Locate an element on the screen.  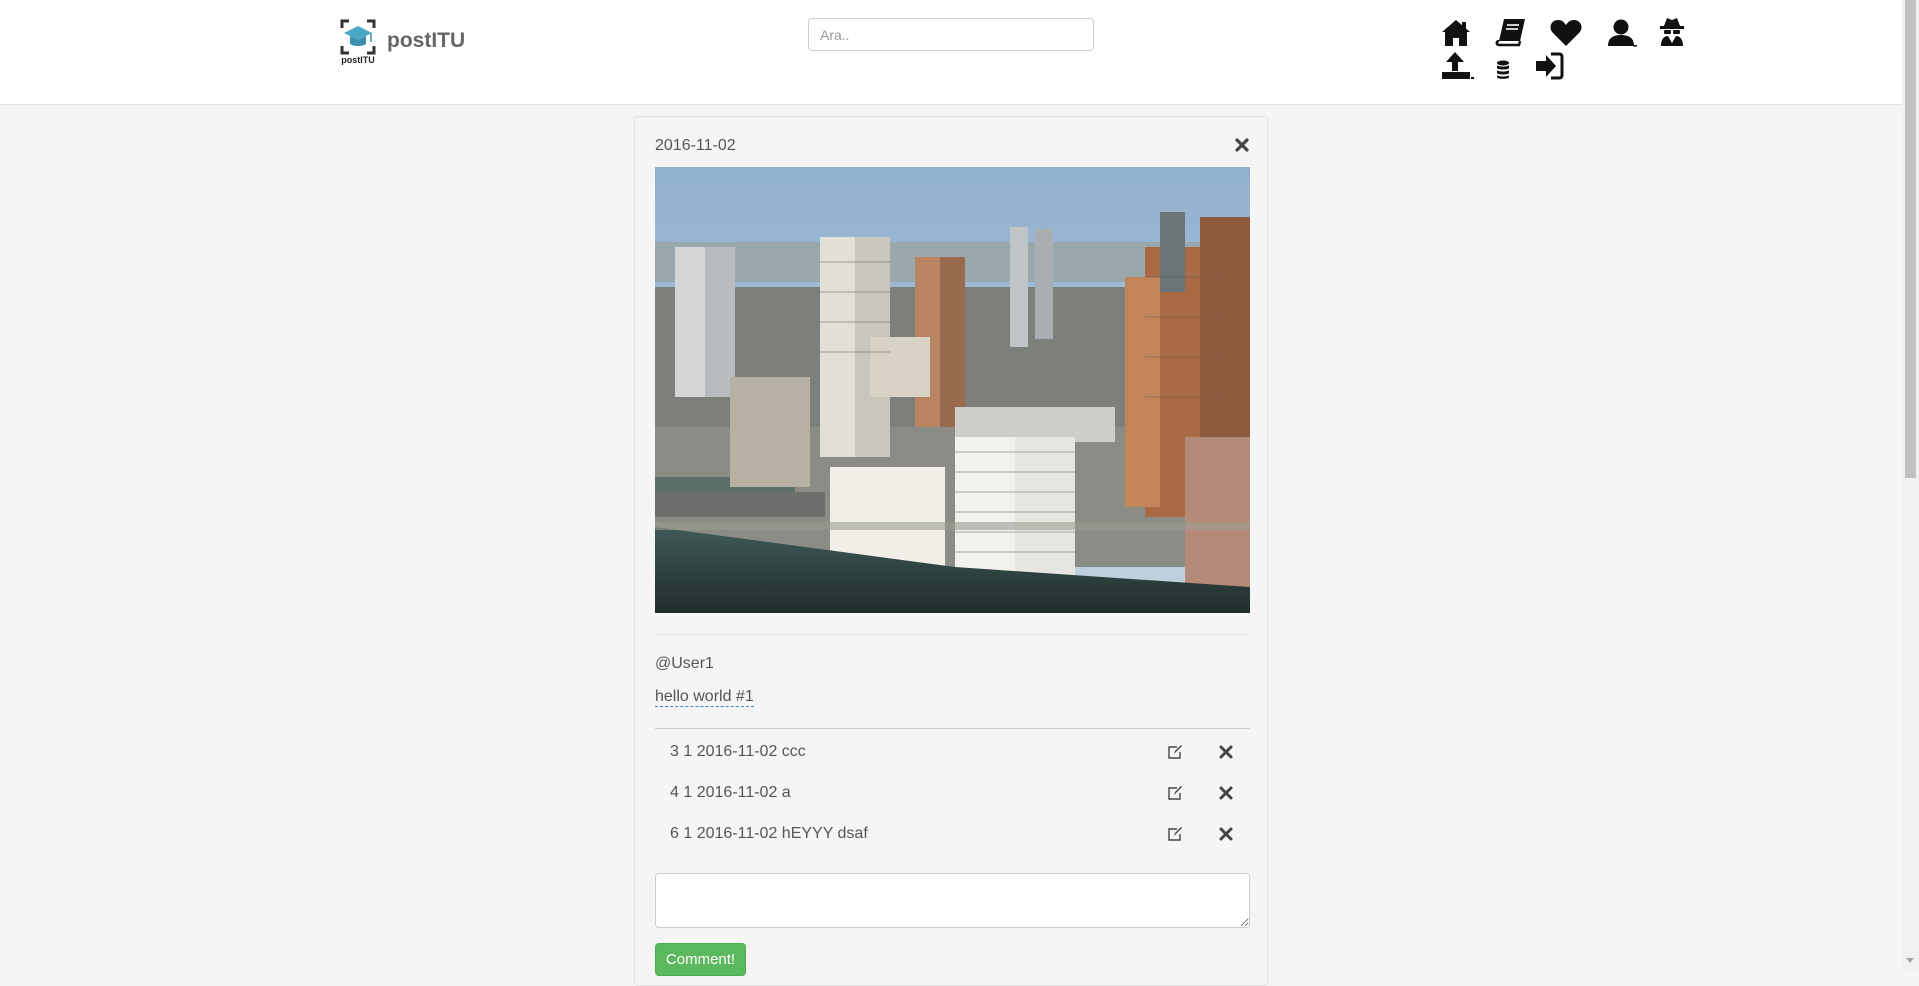
comment-input is located at coordinates (952, 900).